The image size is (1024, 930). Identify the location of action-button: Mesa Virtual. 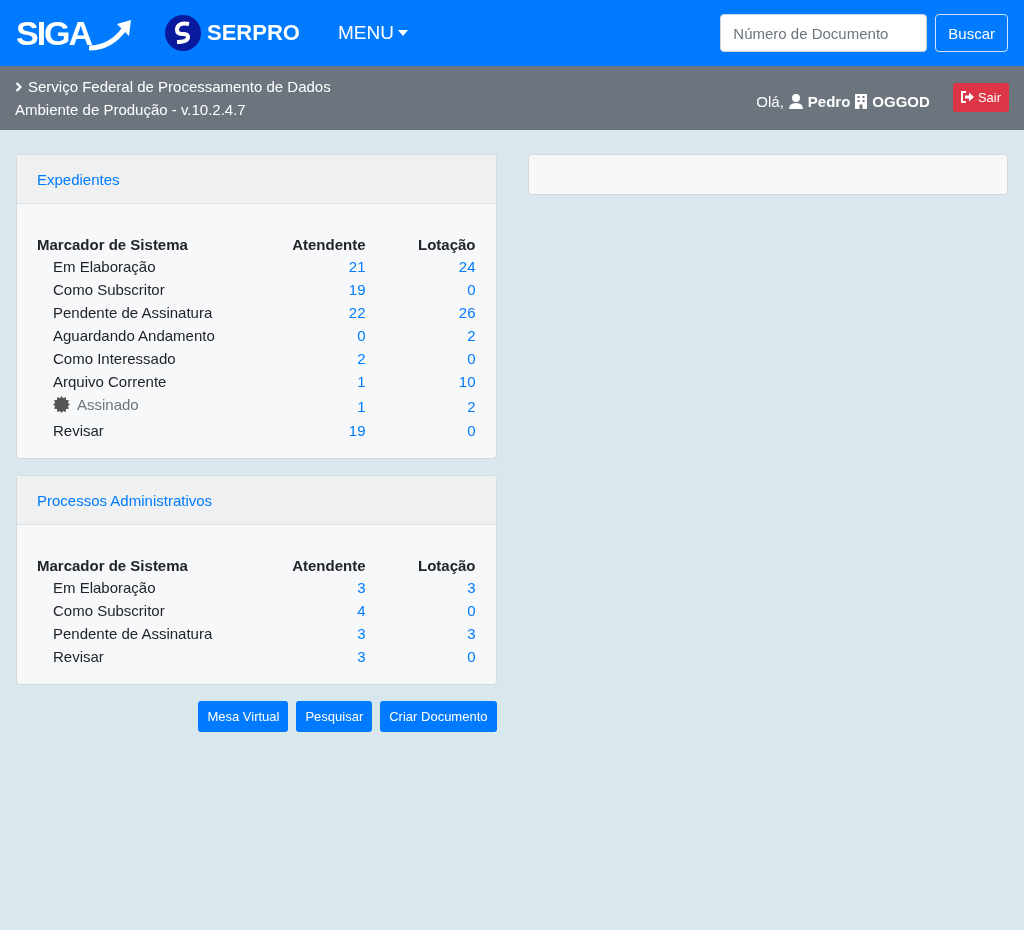
(243, 716).